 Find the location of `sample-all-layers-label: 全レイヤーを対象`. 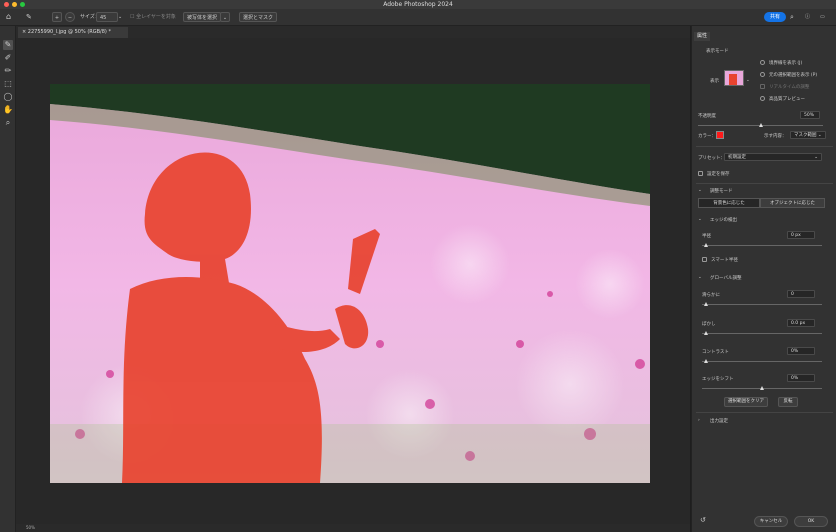

sample-all-layers-label: 全レイヤーを対象 is located at coordinates (156, 17).